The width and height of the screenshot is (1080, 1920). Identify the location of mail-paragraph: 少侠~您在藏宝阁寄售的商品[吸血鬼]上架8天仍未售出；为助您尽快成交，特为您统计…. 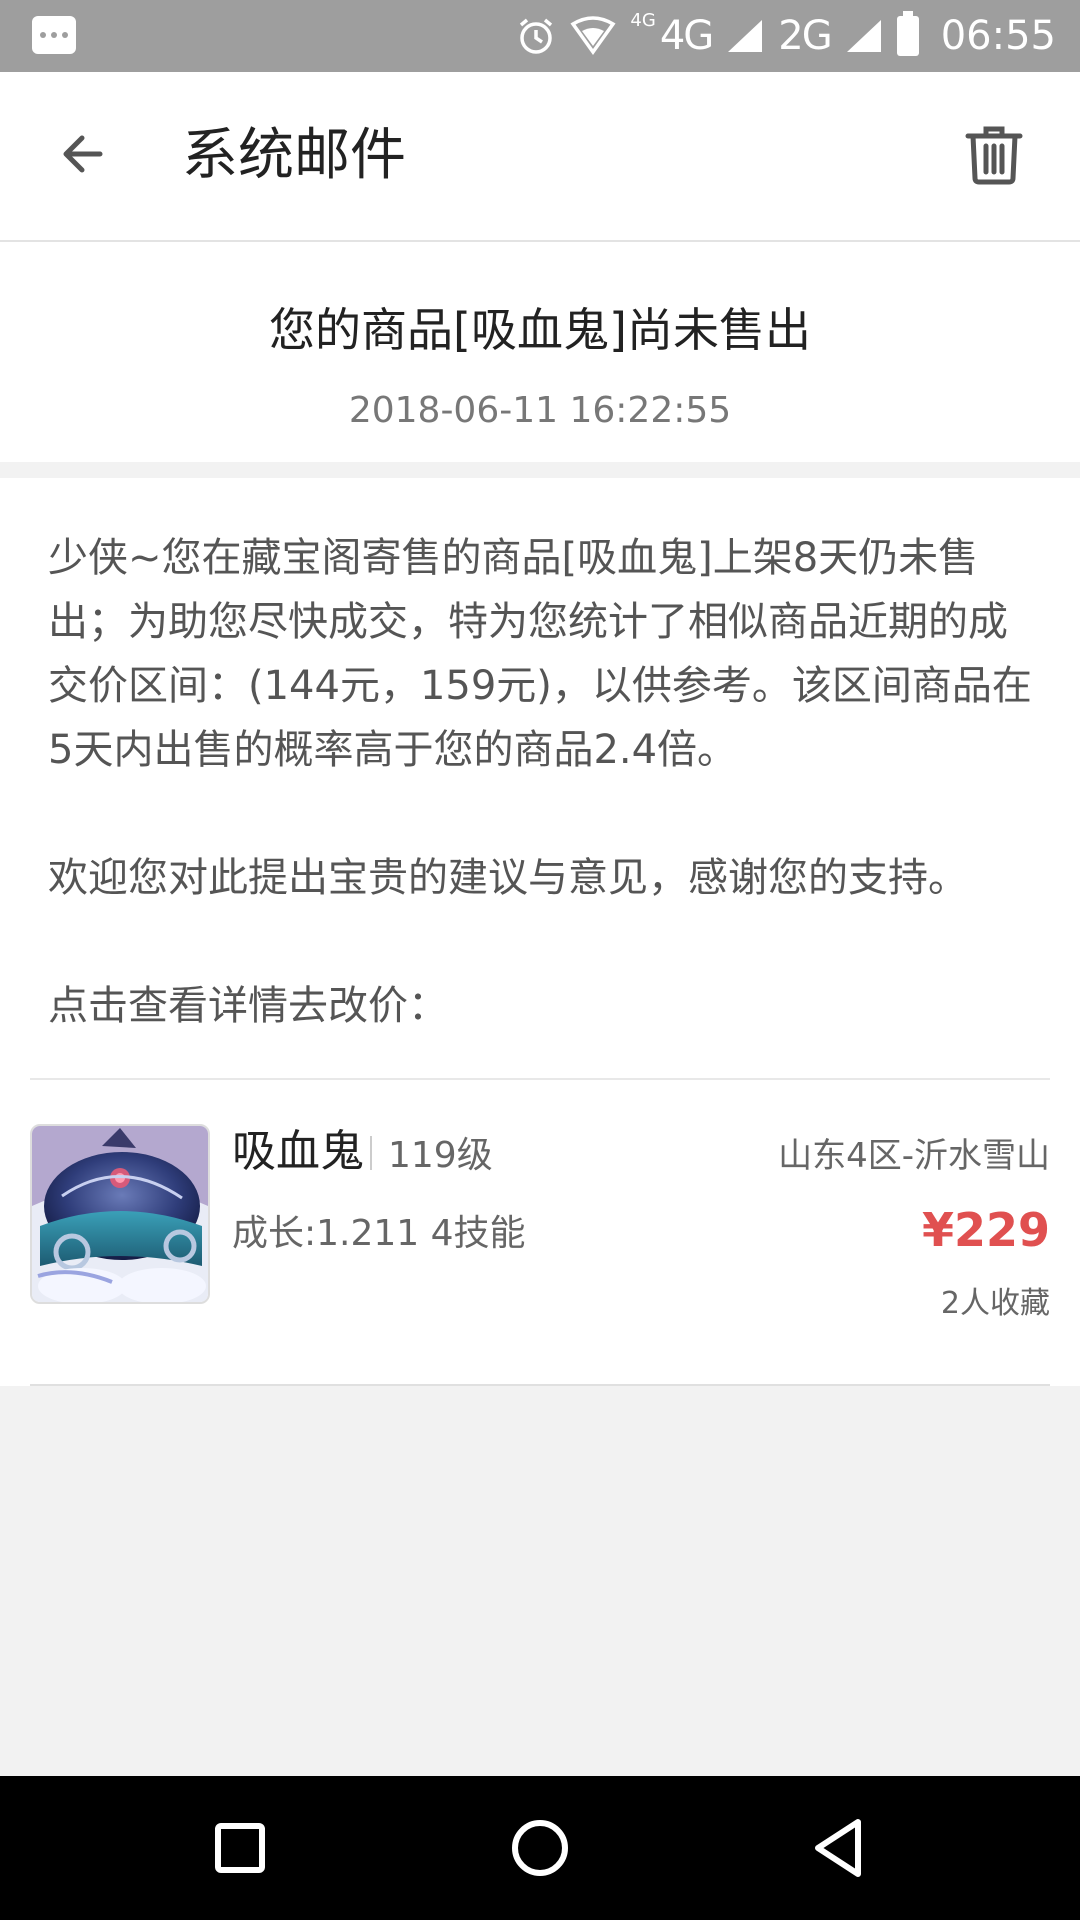
(540, 654).